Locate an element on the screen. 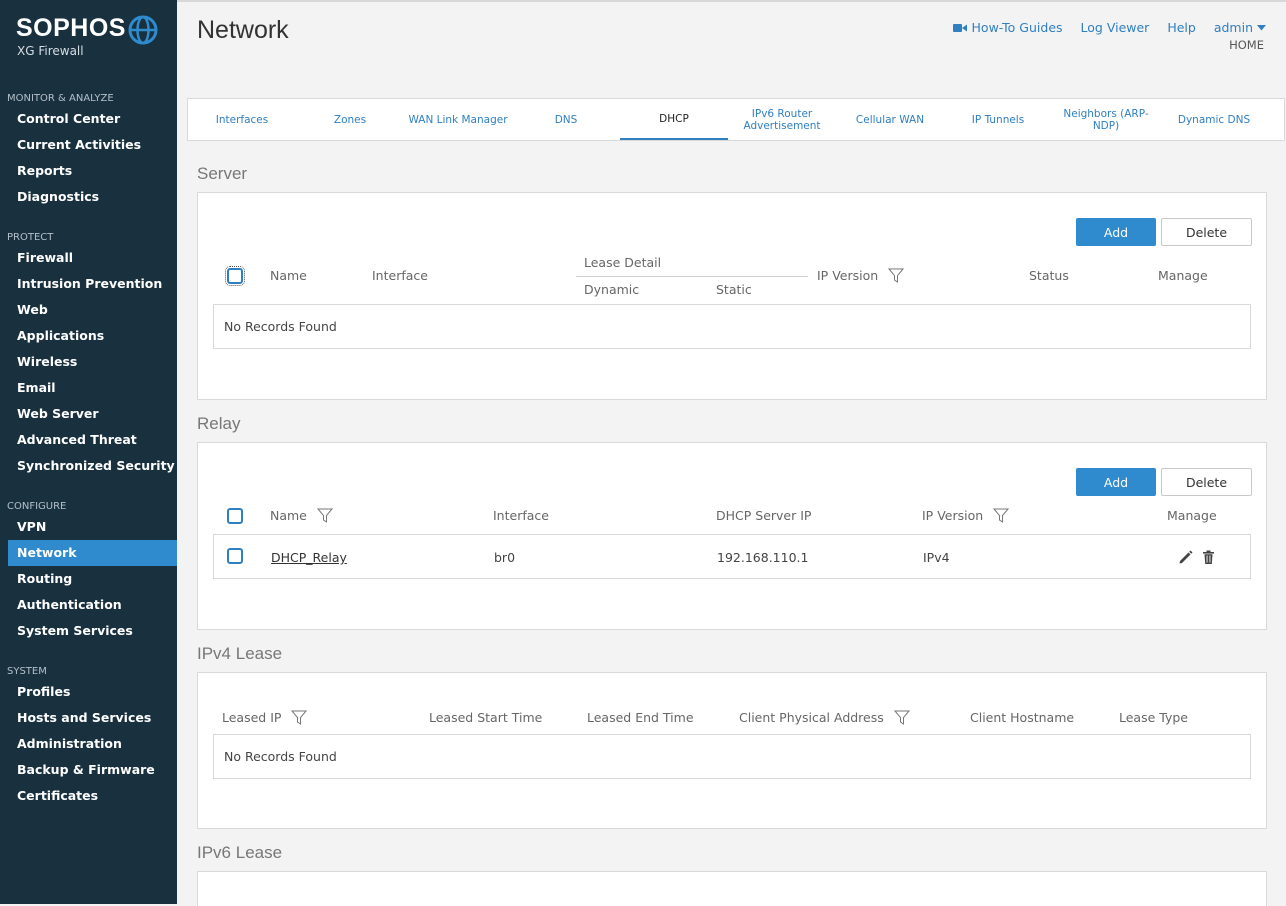 The width and height of the screenshot is (1286, 906). nav-item-administration: Administration is located at coordinates (88, 744).